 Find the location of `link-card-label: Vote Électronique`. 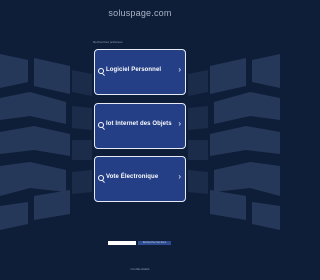

link-card-label: Vote Électronique is located at coordinates (132, 177).